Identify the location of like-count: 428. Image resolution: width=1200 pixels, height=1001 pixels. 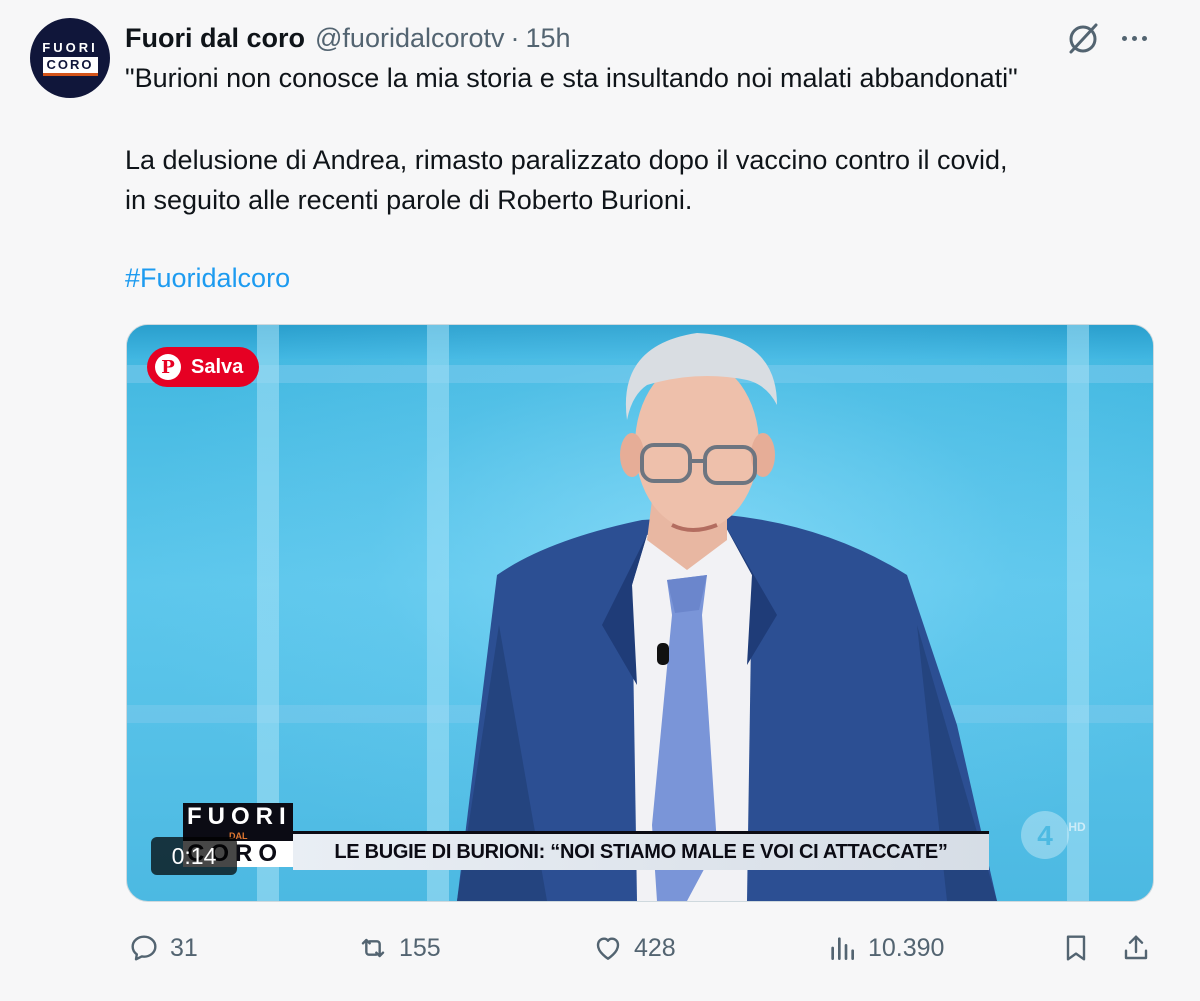
(655, 947).